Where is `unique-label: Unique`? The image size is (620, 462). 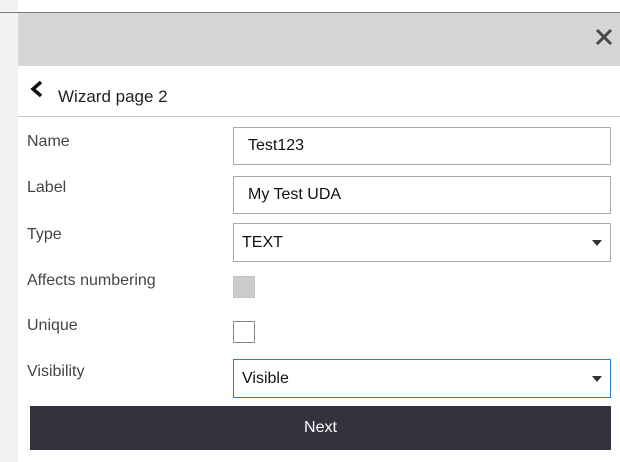
unique-label: Unique is located at coordinates (52, 325).